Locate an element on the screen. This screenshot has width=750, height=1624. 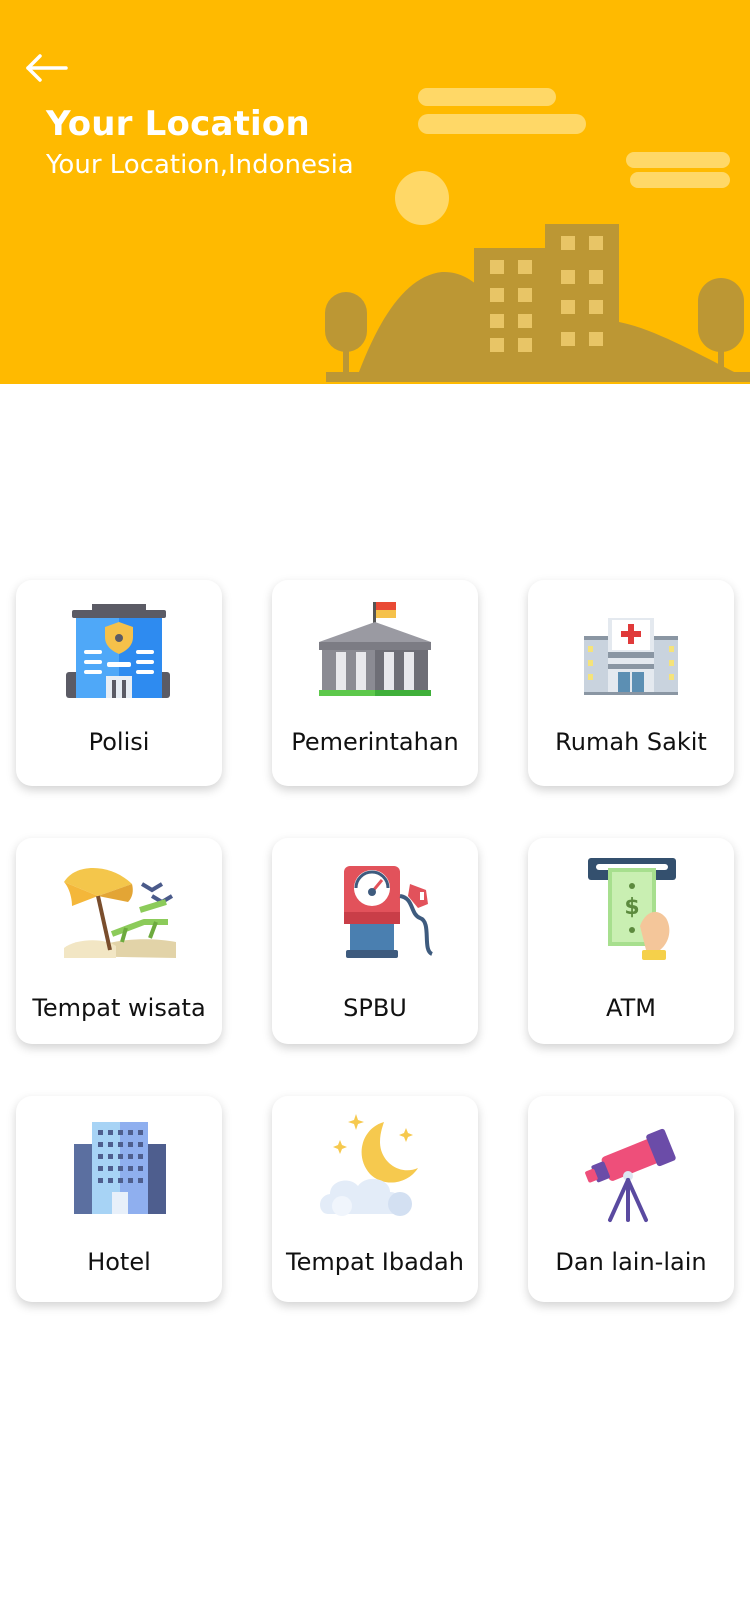
moon-cloud-icon is located at coordinates (369, 1165).